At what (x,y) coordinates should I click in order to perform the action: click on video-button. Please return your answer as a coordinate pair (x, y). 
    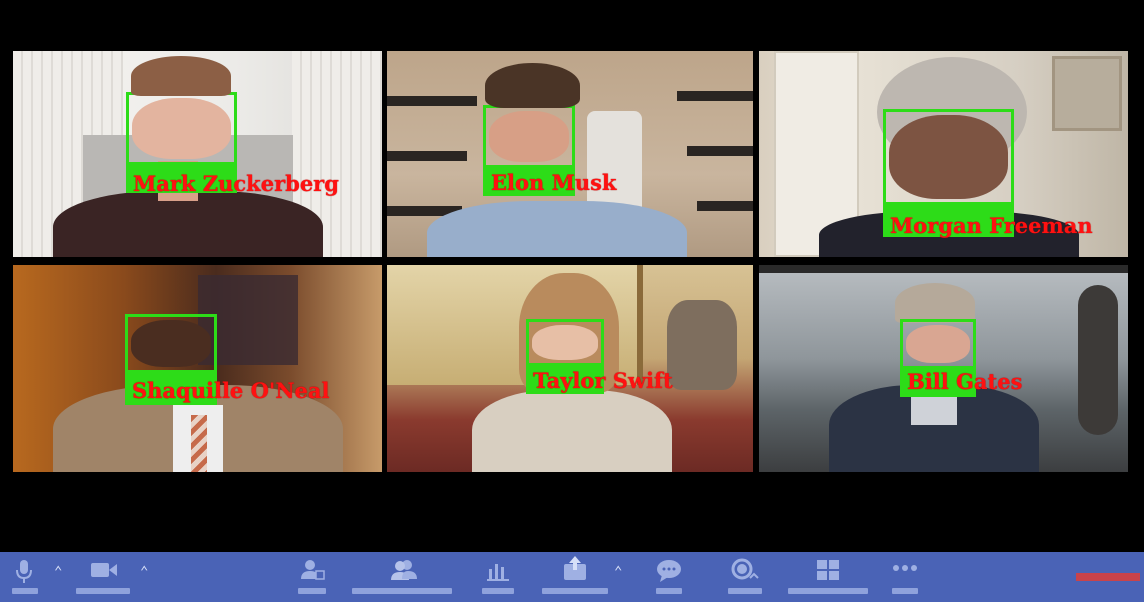
    Looking at the image, I should click on (104, 577).